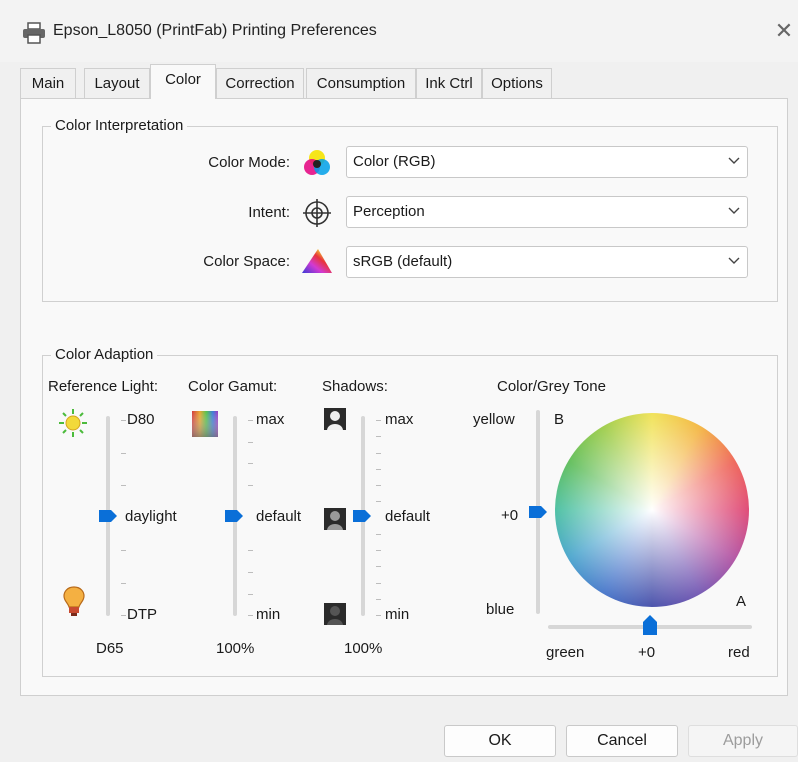  What do you see at coordinates (142, 614) in the screenshot?
I see `reference-light-bottom-label: DTP` at bounding box center [142, 614].